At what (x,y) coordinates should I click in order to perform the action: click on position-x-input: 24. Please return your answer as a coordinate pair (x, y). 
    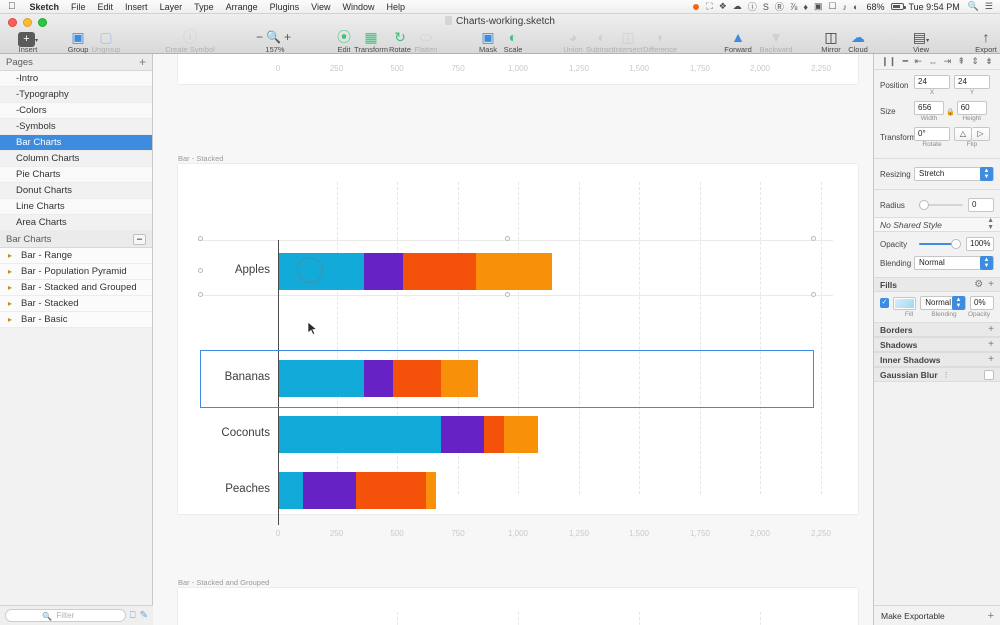
    Looking at the image, I should click on (932, 82).